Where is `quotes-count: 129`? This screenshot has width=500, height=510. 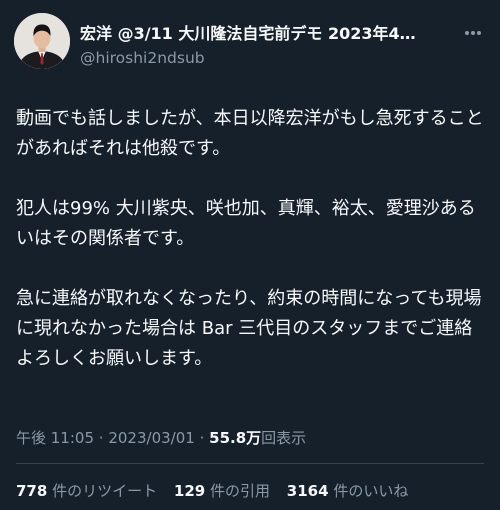
quotes-count: 129 is located at coordinates (189, 491).